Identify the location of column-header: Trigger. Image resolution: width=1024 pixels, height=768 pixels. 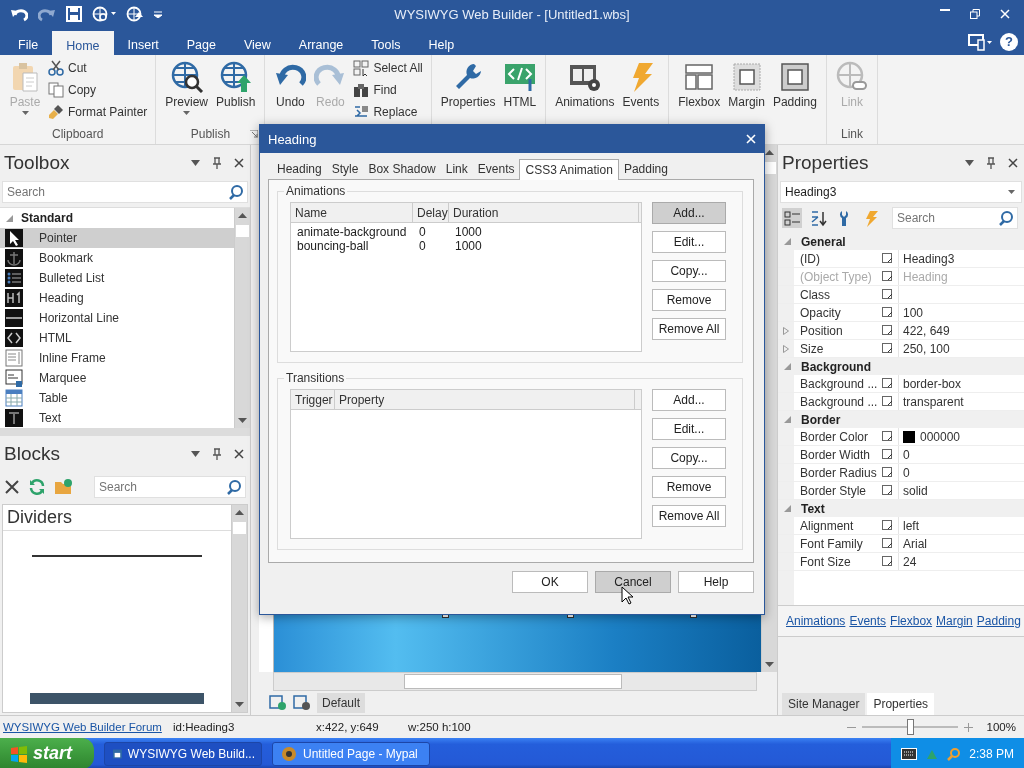
(313, 399).